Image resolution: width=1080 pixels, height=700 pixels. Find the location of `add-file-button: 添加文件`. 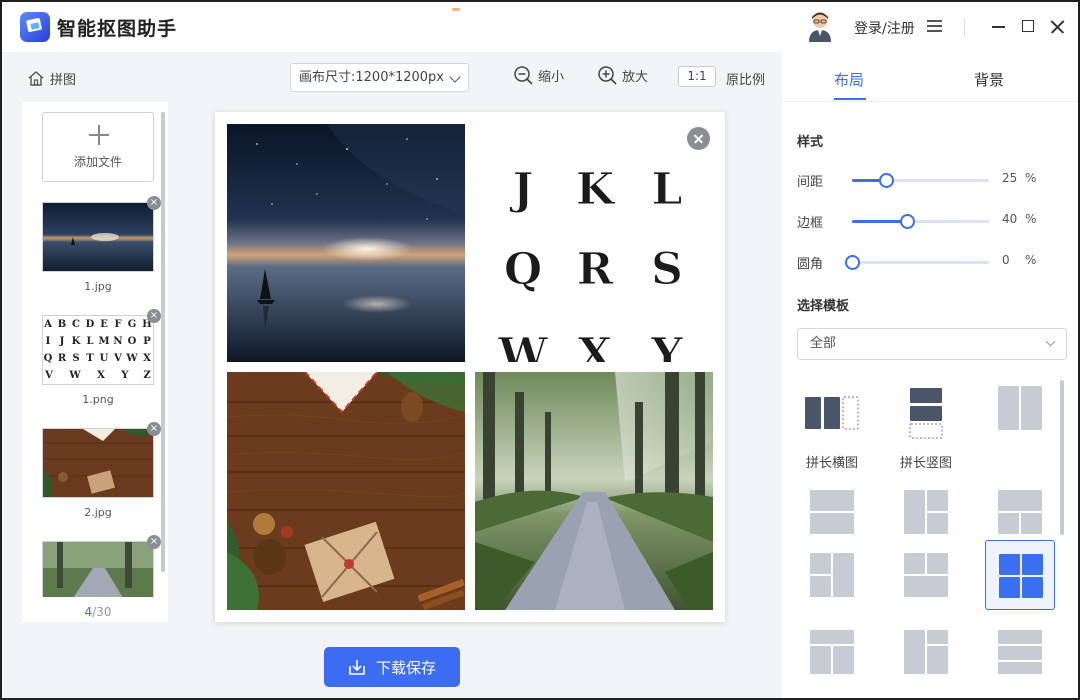

add-file-button: 添加文件 is located at coordinates (98, 147).